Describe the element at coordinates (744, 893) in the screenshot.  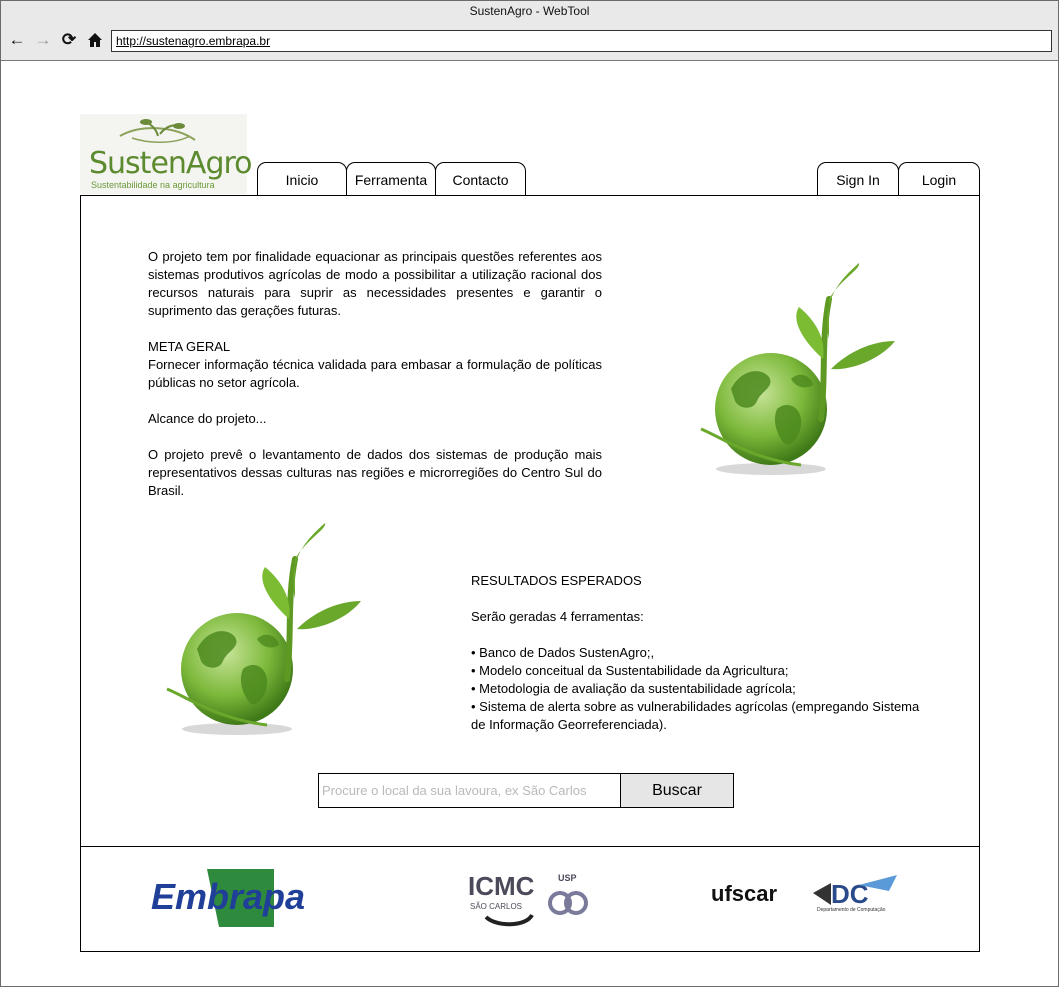
I see `ufscar-wordmark: ufscar` at that location.